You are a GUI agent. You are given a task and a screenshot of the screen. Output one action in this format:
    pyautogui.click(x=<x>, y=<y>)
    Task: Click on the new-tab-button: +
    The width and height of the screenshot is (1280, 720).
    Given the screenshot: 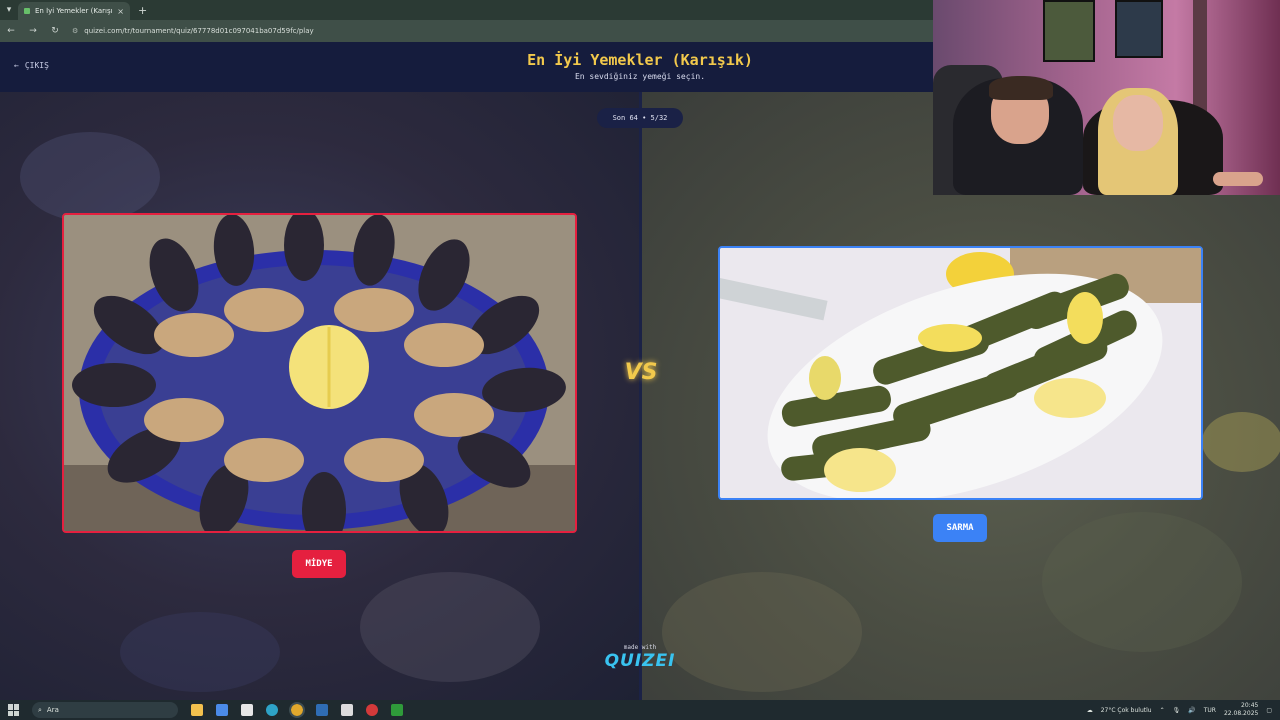 What is the action you would take?
    pyautogui.click(x=142, y=10)
    